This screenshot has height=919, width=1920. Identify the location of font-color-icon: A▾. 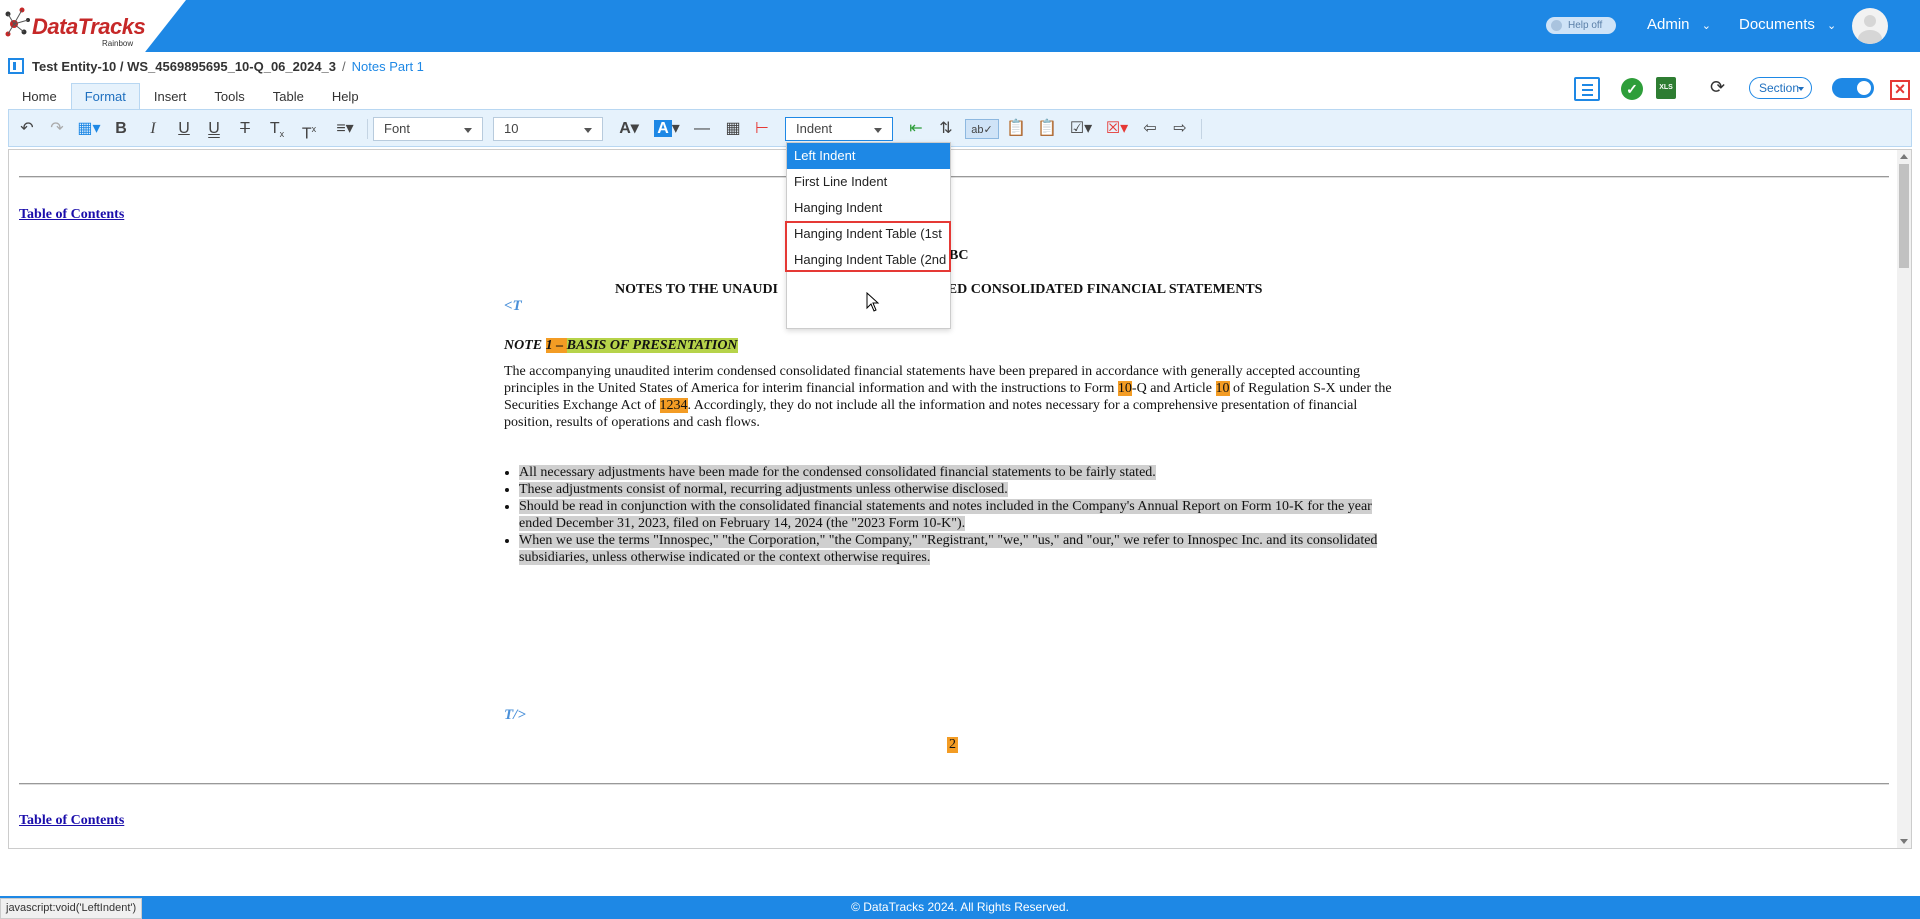
(629, 129).